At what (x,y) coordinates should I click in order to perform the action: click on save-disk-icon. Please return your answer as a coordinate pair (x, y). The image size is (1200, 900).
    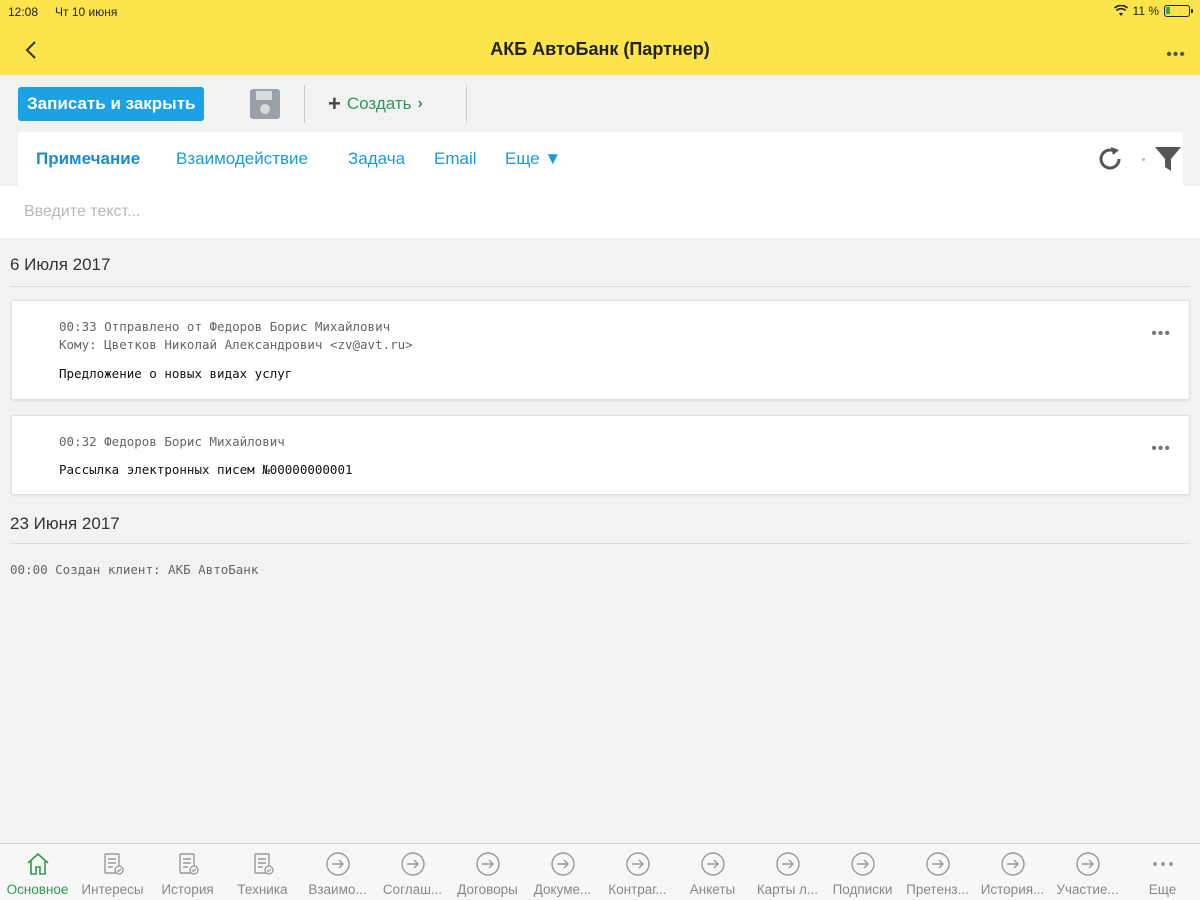
    Looking at the image, I should click on (265, 104).